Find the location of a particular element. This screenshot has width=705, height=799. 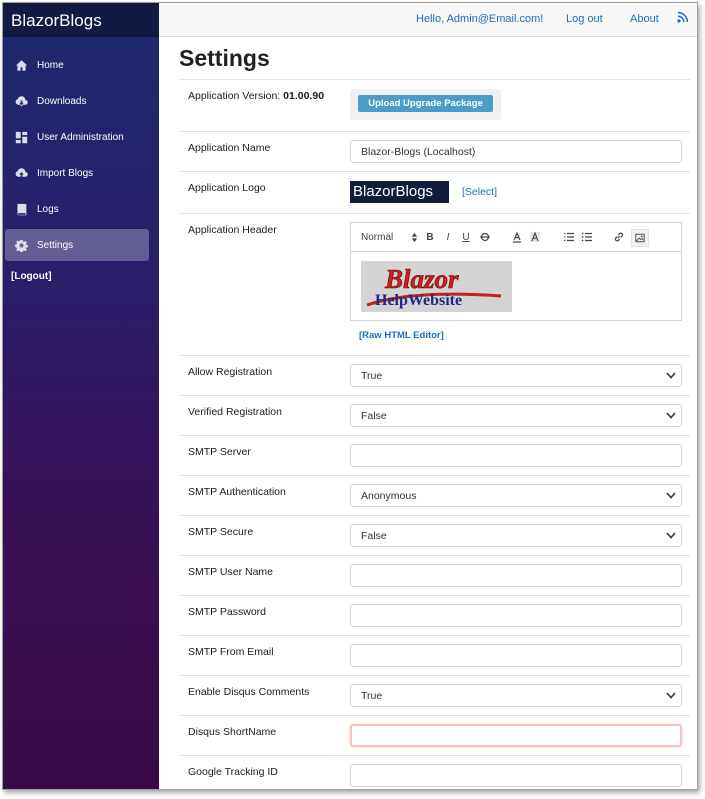

upgrade-panel: Upload Upgrade Package is located at coordinates (425, 104).